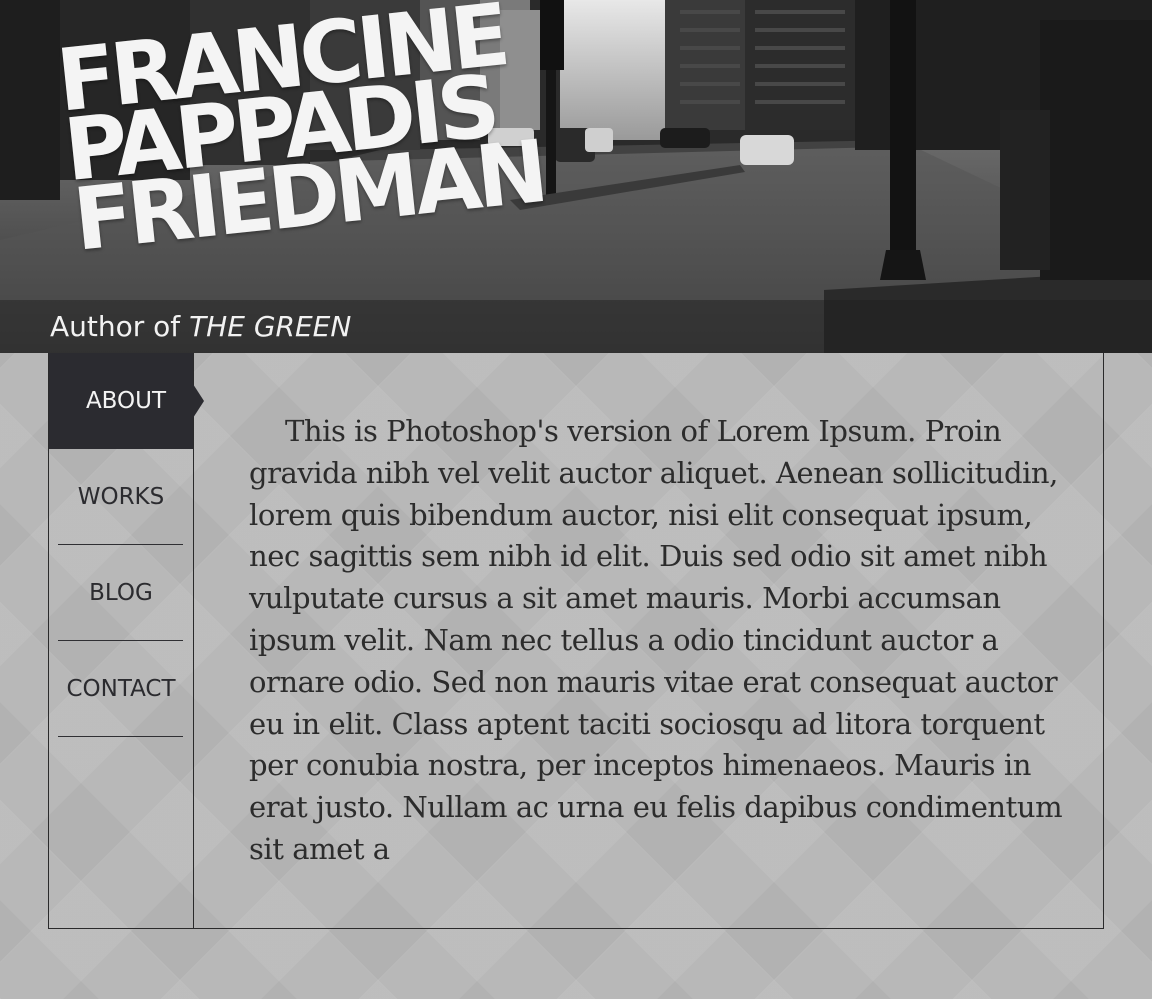 This screenshot has width=1152, height=999. I want to click on nav-item-label: BLOG, so click(121, 593).